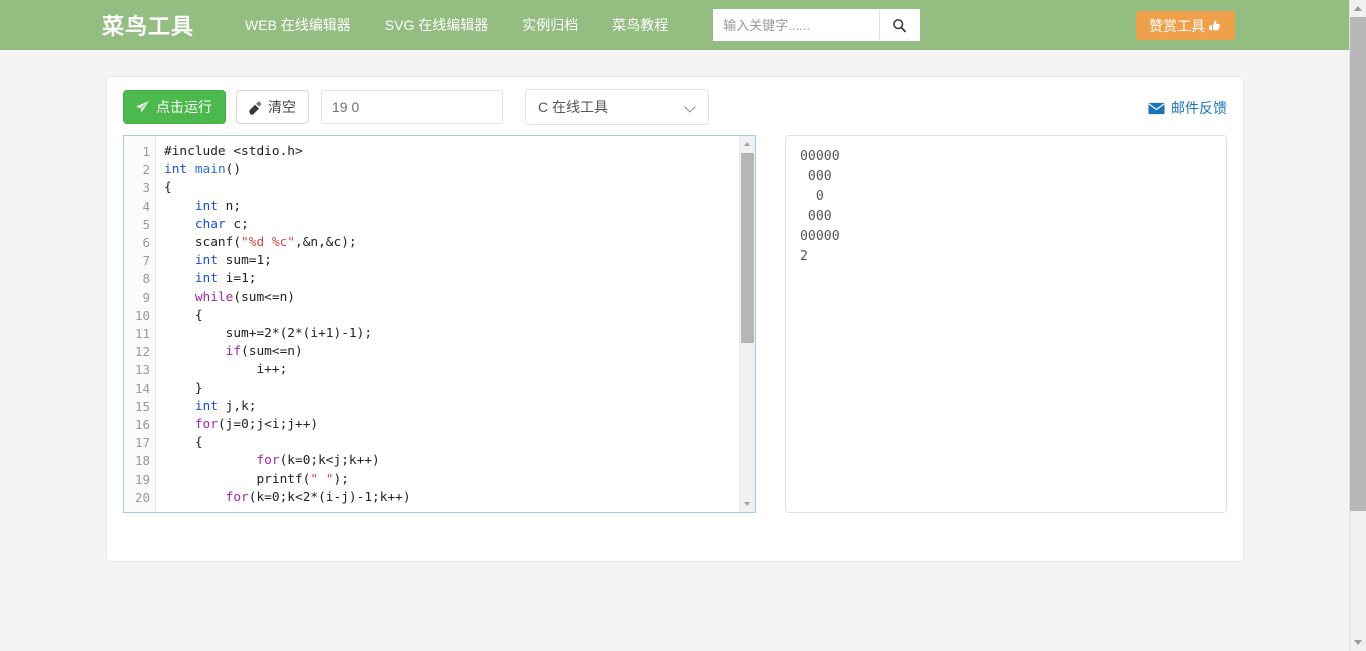 This screenshot has height=651, width=1366. I want to click on search-box, so click(817, 25).